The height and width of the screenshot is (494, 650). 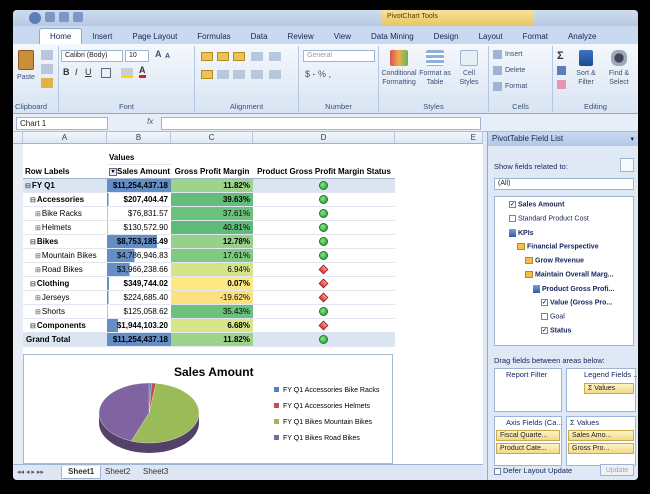 What do you see at coordinates (212, 270) in the screenshot?
I see `gross-profit-margin-cell: 6.94%` at bounding box center [212, 270].